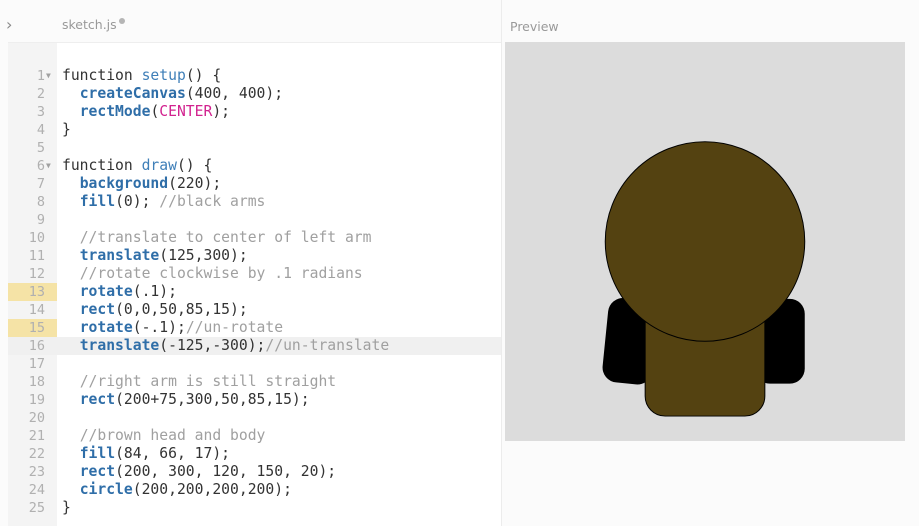 The image size is (919, 526). I want to click on code-token: //un-translate, so click(327, 345).